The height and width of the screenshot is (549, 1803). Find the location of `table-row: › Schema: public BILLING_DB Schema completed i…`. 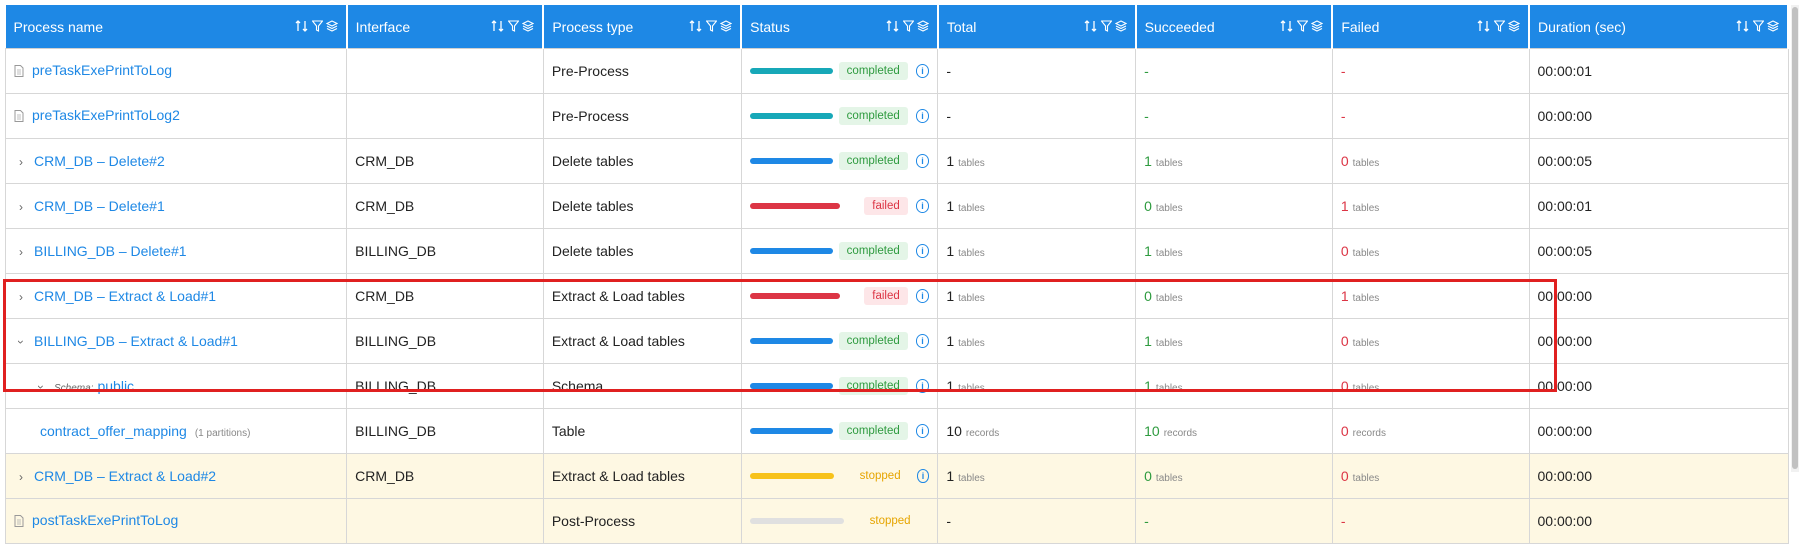

table-row: › Schema: public BILLING_DB Schema completed i… is located at coordinates (896, 386).